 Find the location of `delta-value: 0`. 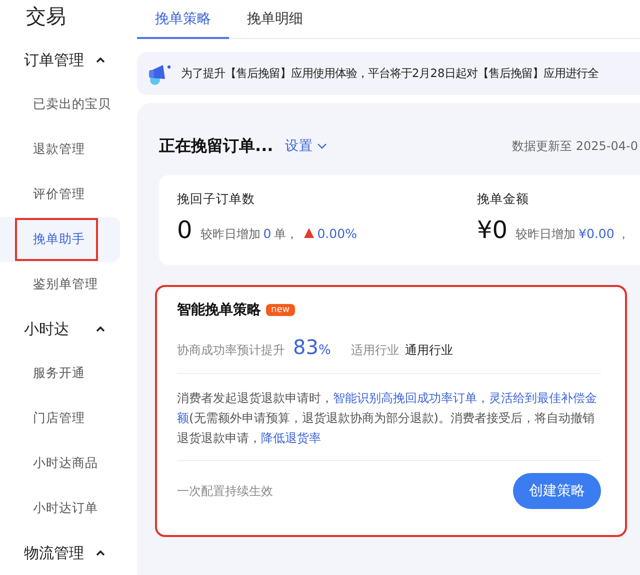

delta-value: 0 is located at coordinates (267, 233).